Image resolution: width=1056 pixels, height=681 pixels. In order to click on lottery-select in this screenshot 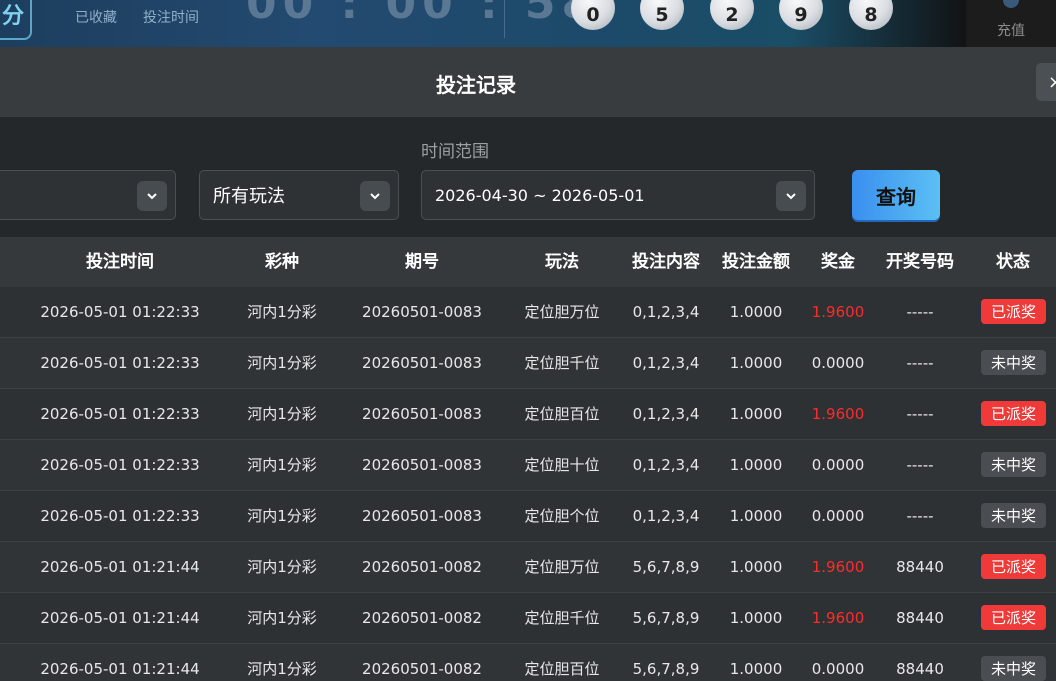, I will do `click(88, 195)`.